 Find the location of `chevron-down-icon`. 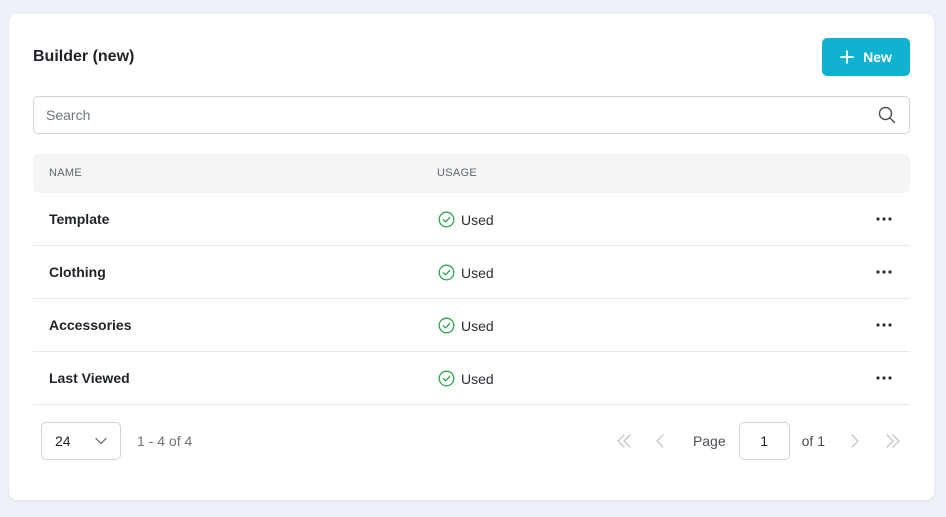

chevron-down-icon is located at coordinates (101, 441).